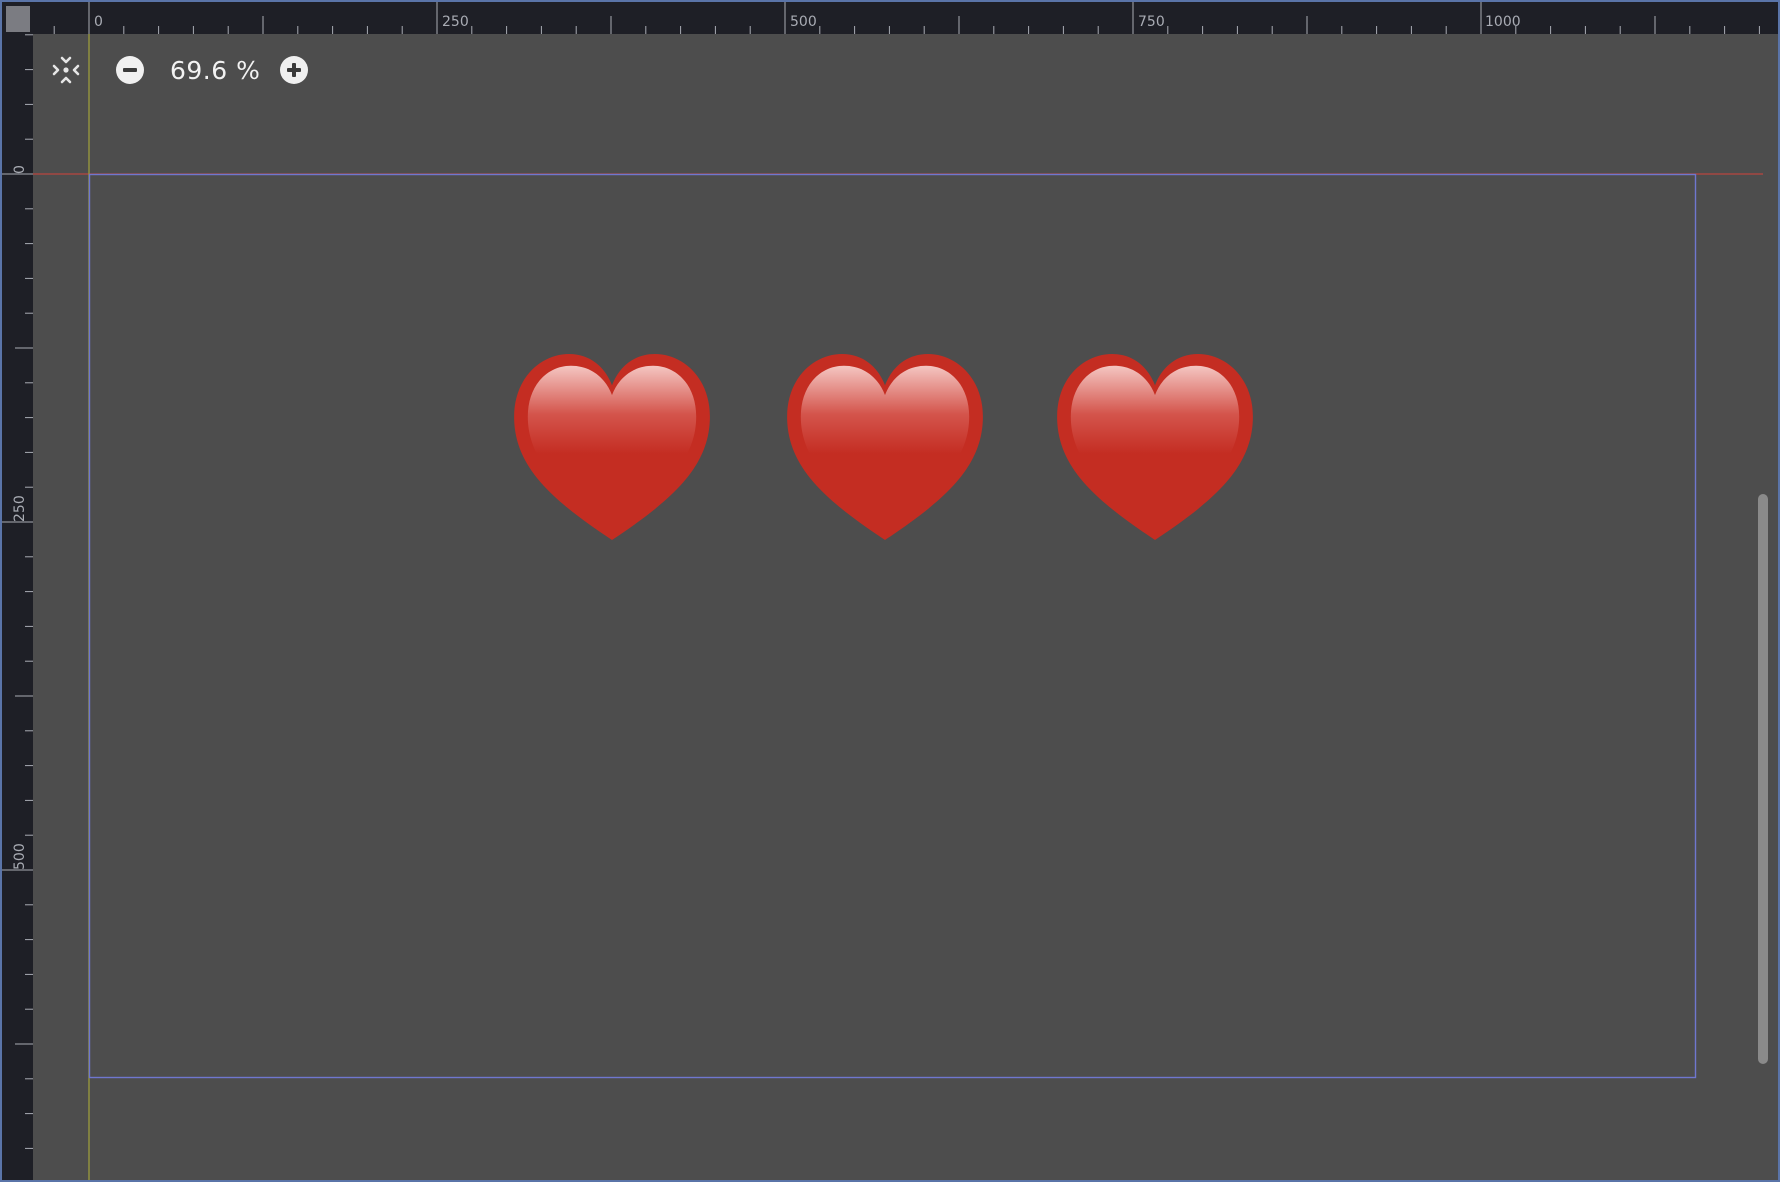 This screenshot has height=1182, width=1780. Describe the element at coordinates (20, 508) in the screenshot. I see `ruler-left-label-250: 250` at that location.